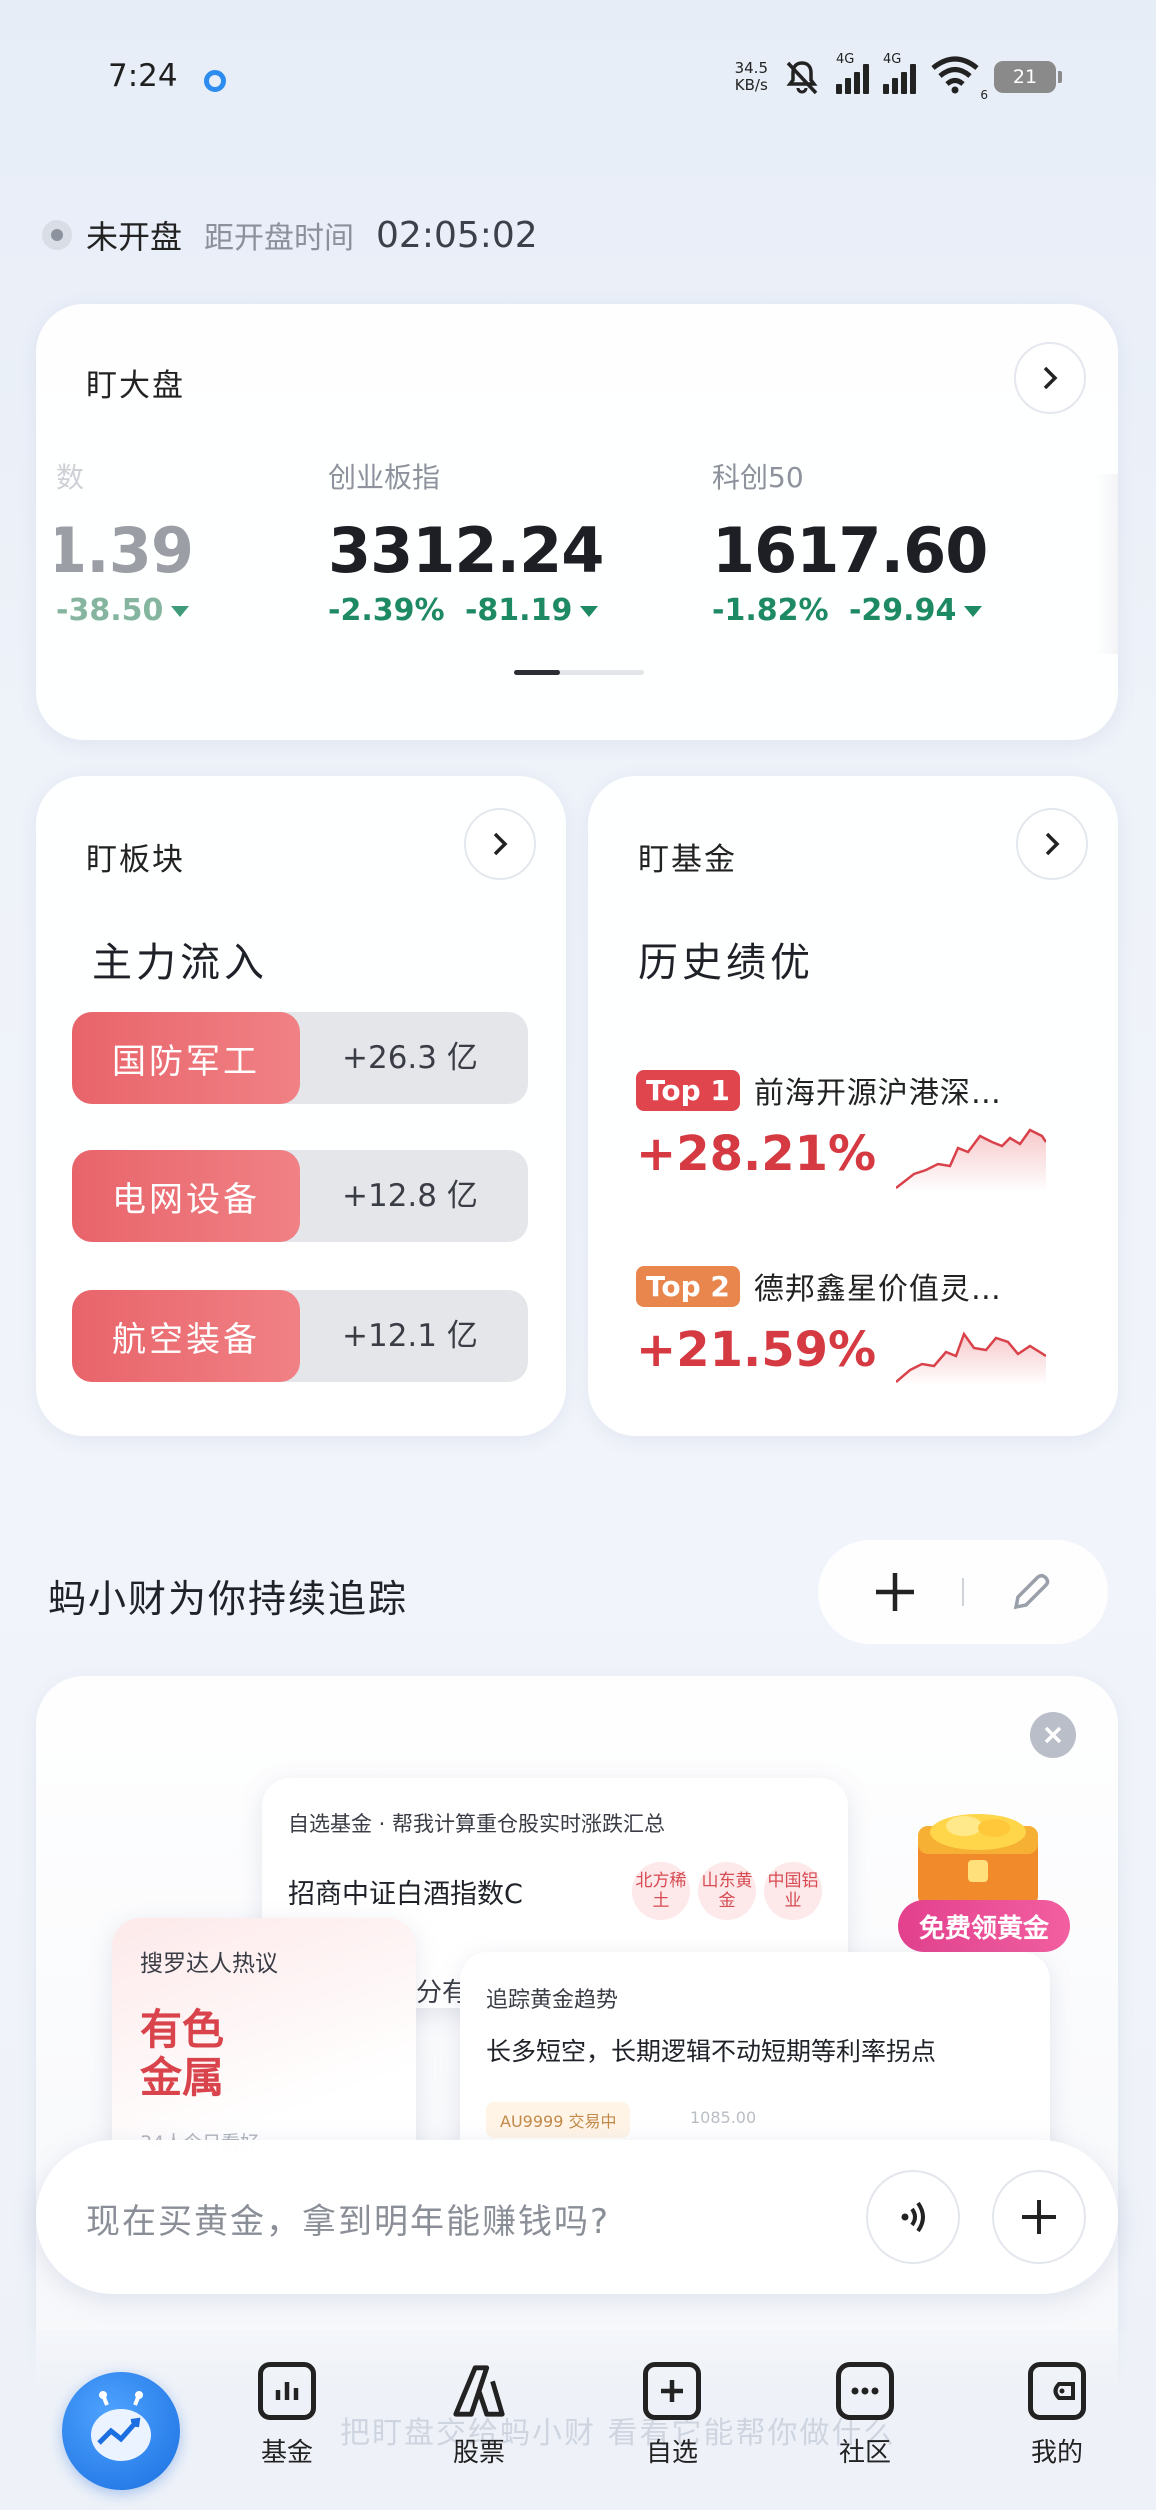 The image size is (1156, 2510). I want to click on sector-row: 航空装备 +12.1 亿, so click(300, 1336).